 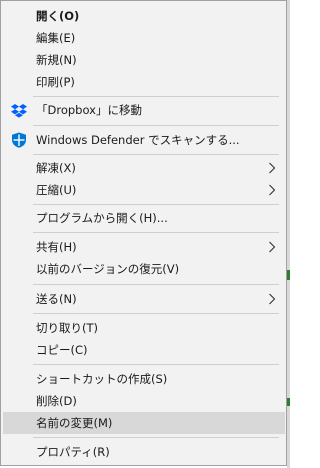 What do you see at coordinates (108, 269) in the screenshot?
I see `menu-item-label: 以前のバージョンの復元(V)` at bounding box center [108, 269].